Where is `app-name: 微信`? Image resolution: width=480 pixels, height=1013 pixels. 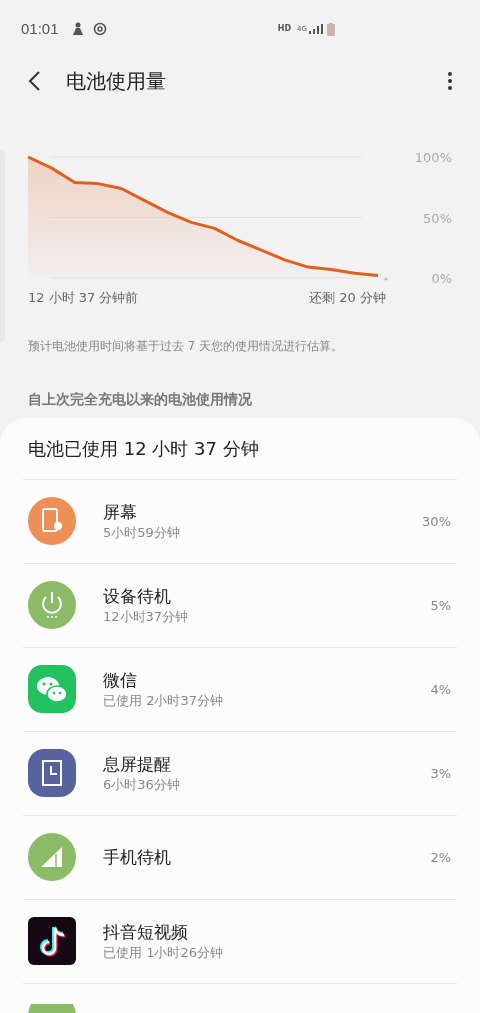 app-name: 微信 is located at coordinates (120, 681).